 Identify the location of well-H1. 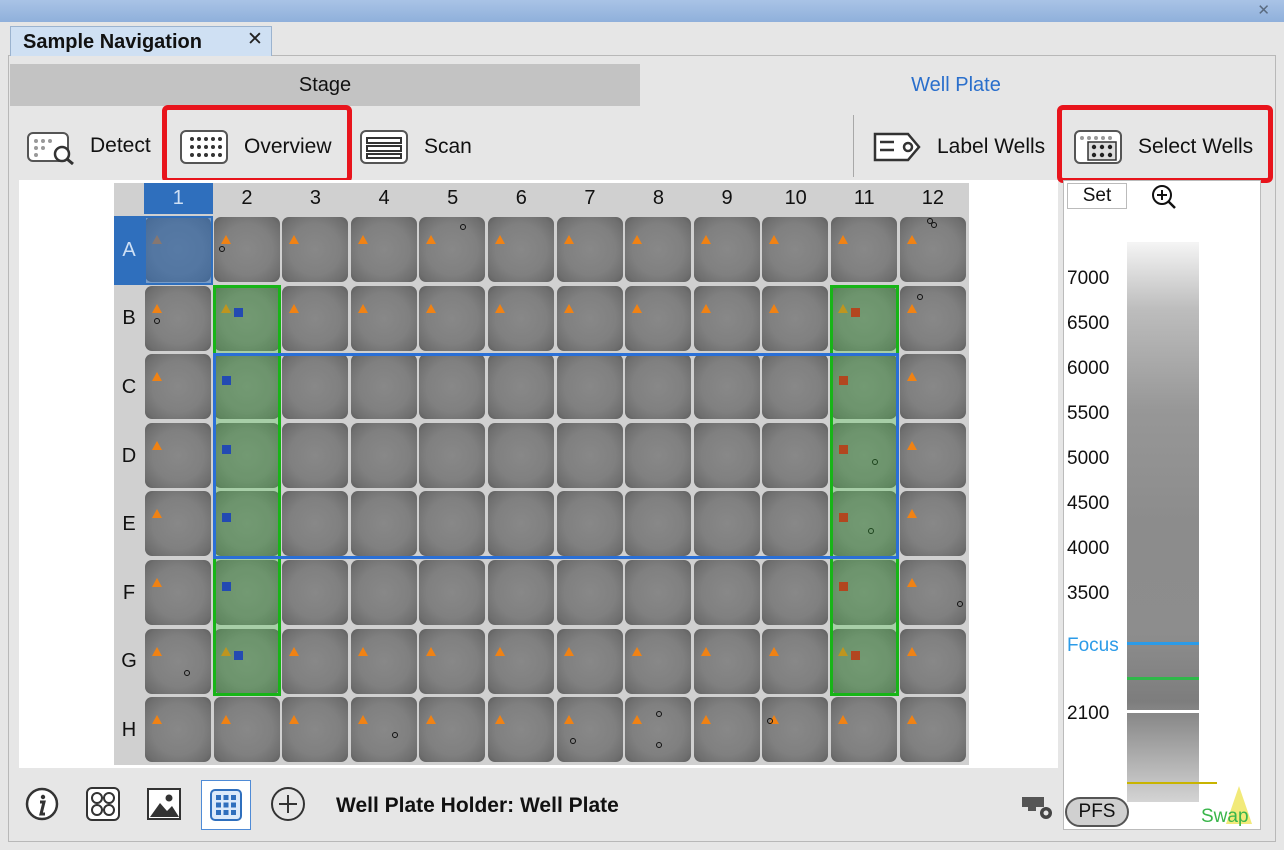
(178, 730).